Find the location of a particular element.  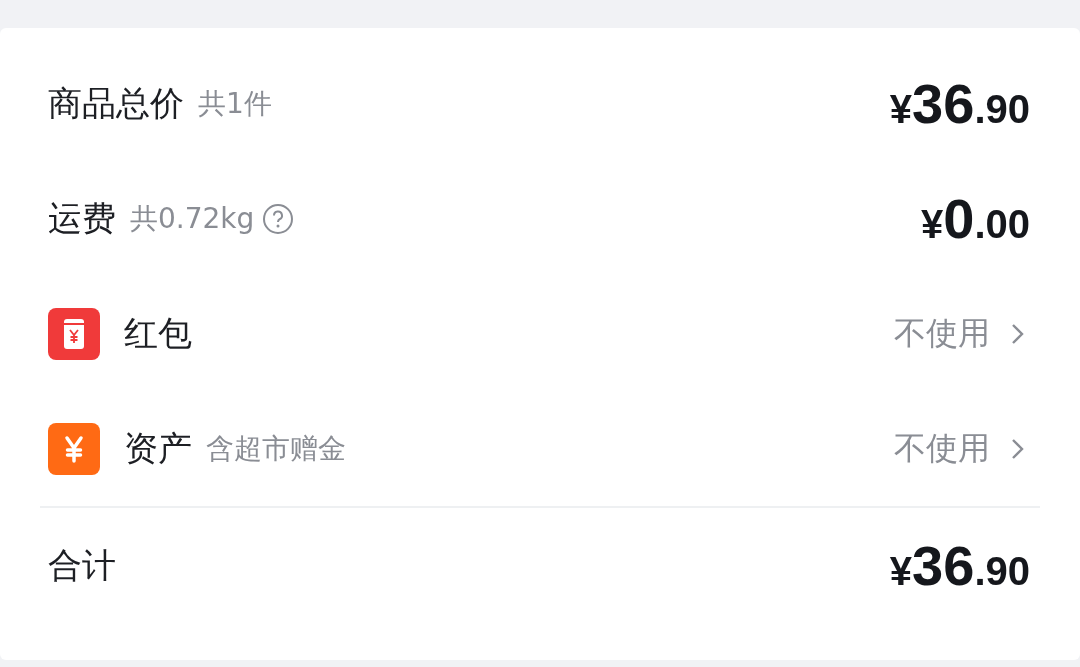

total-label: 合计 is located at coordinates (82, 565).